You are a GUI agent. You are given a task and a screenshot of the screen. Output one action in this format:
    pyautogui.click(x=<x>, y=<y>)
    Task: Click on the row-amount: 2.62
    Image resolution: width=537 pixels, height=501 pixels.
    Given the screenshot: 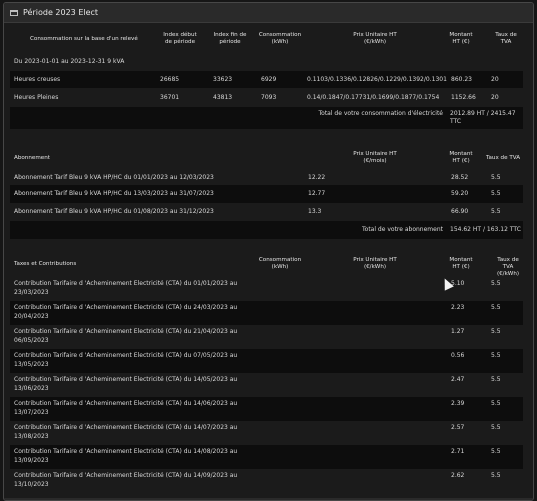 What is the action you would take?
    pyautogui.click(x=458, y=475)
    